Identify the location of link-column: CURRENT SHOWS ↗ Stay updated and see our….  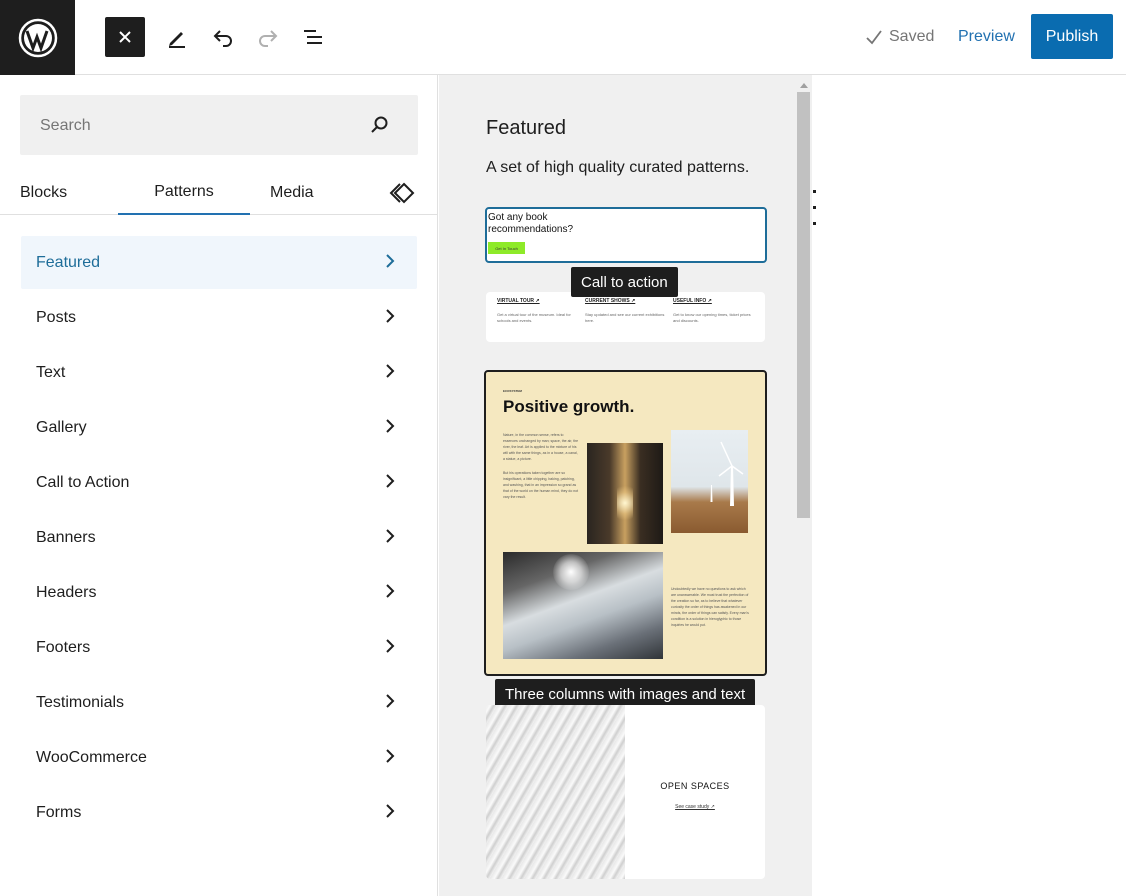
(625, 311).